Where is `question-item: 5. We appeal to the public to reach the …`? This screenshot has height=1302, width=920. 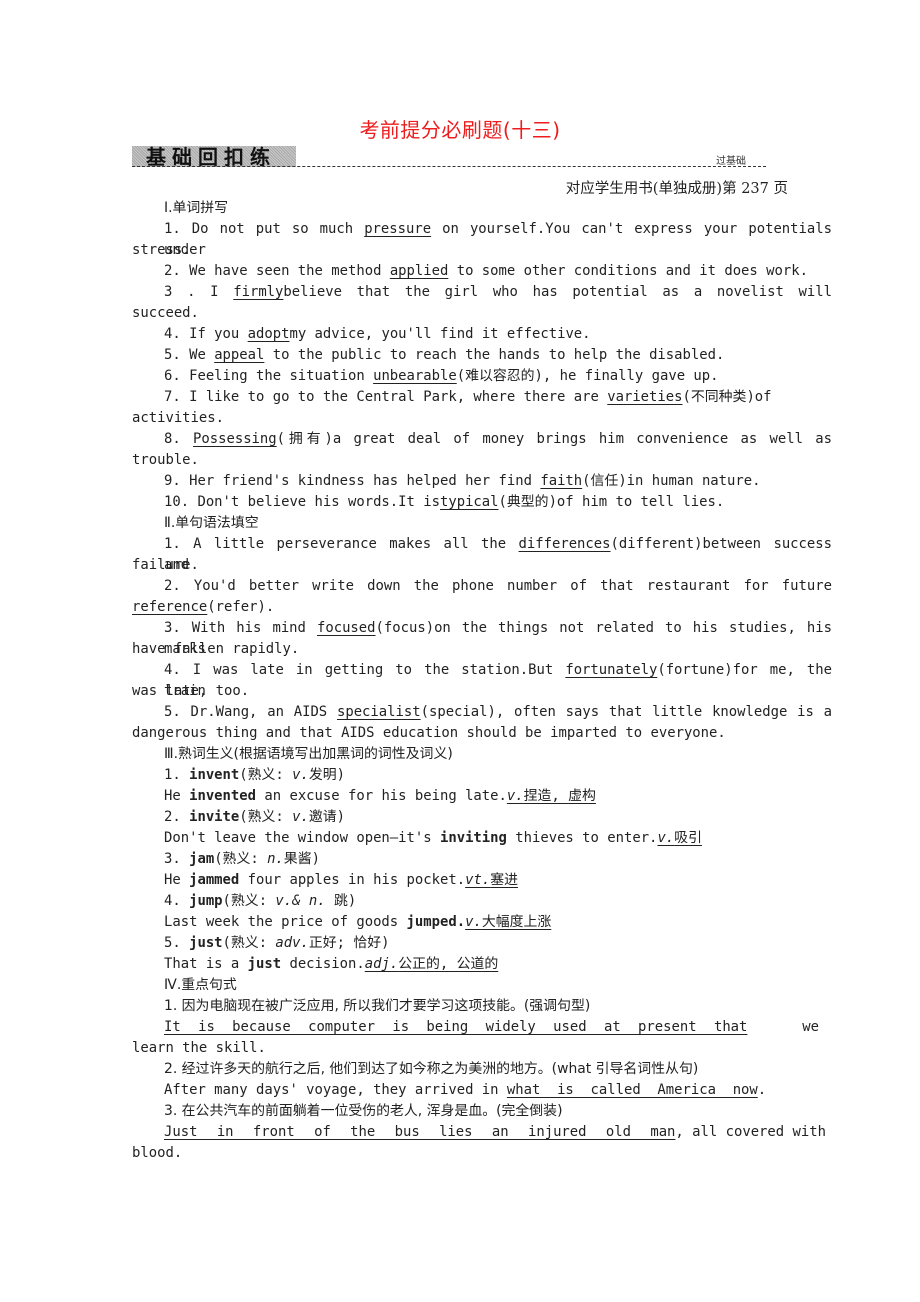
question-item: 5. We appeal to the public to reach the … is located at coordinates (482, 355).